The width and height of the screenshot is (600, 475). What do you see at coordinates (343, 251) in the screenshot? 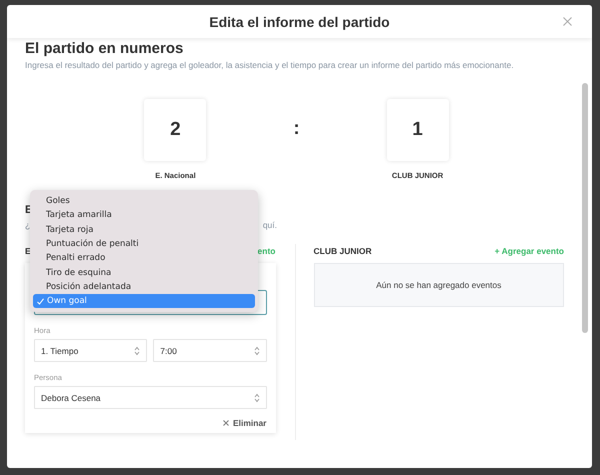
I see `team-label: CLUB JUNIOR` at bounding box center [343, 251].